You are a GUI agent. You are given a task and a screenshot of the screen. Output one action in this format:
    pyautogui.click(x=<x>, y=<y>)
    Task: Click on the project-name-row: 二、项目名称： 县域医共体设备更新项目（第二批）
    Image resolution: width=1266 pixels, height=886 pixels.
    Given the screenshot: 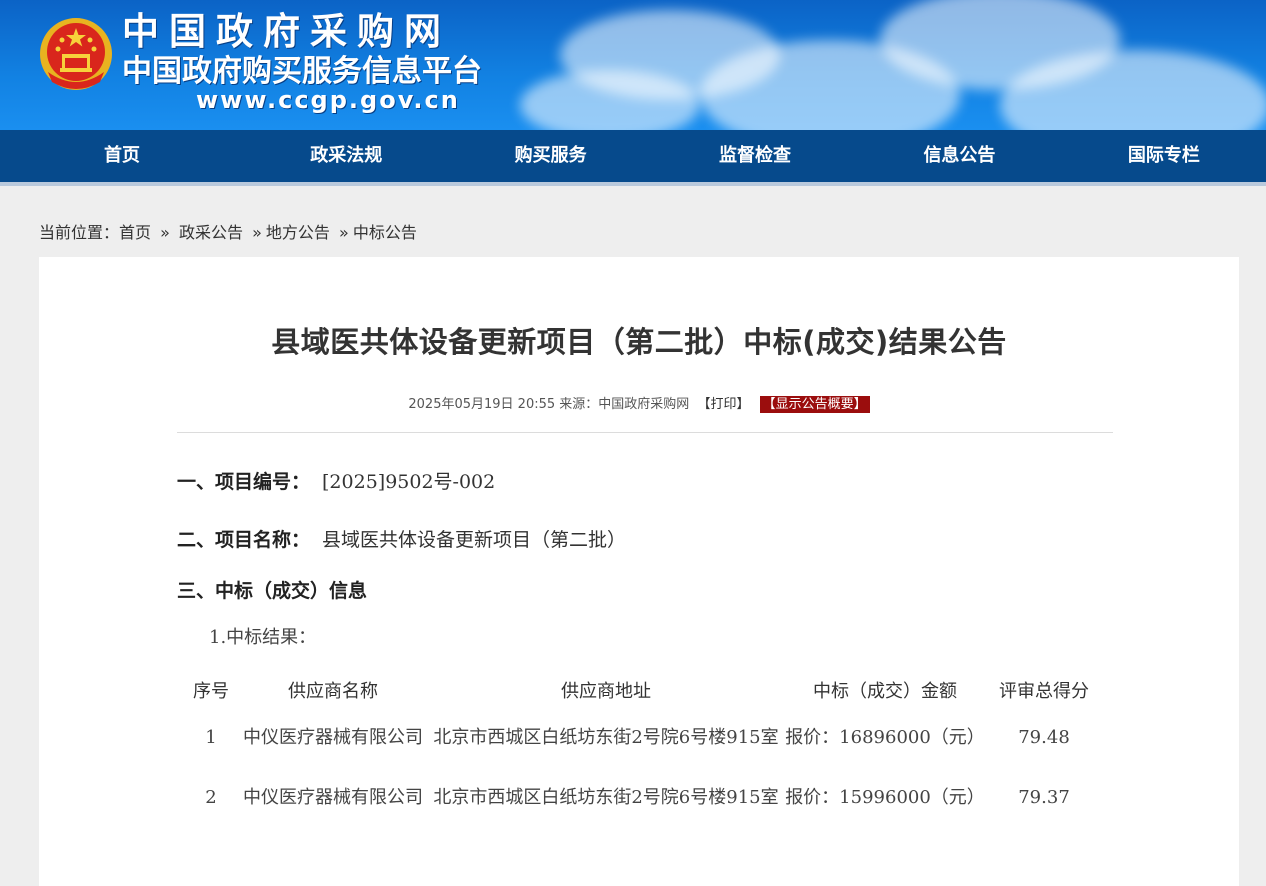 What is the action you would take?
    pyautogui.click(x=401, y=538)
    